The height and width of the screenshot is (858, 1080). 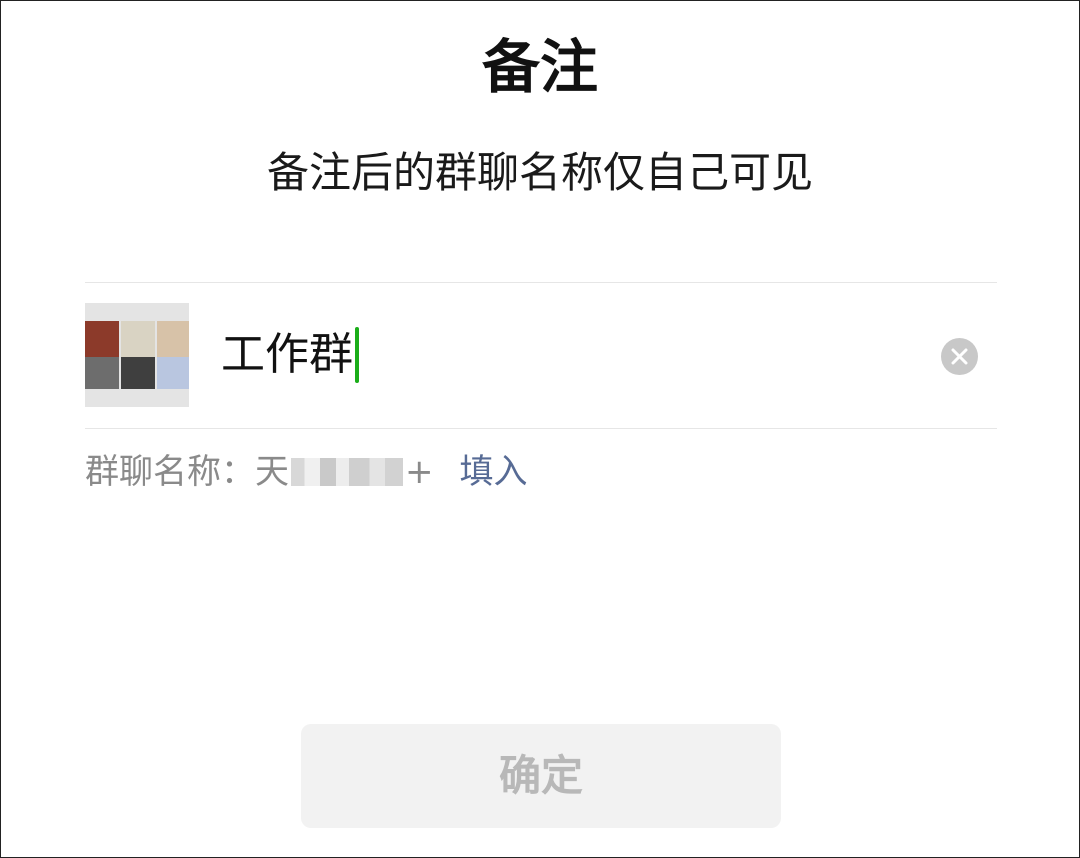 I want to click on text-caret, so click(x=357, y=355).